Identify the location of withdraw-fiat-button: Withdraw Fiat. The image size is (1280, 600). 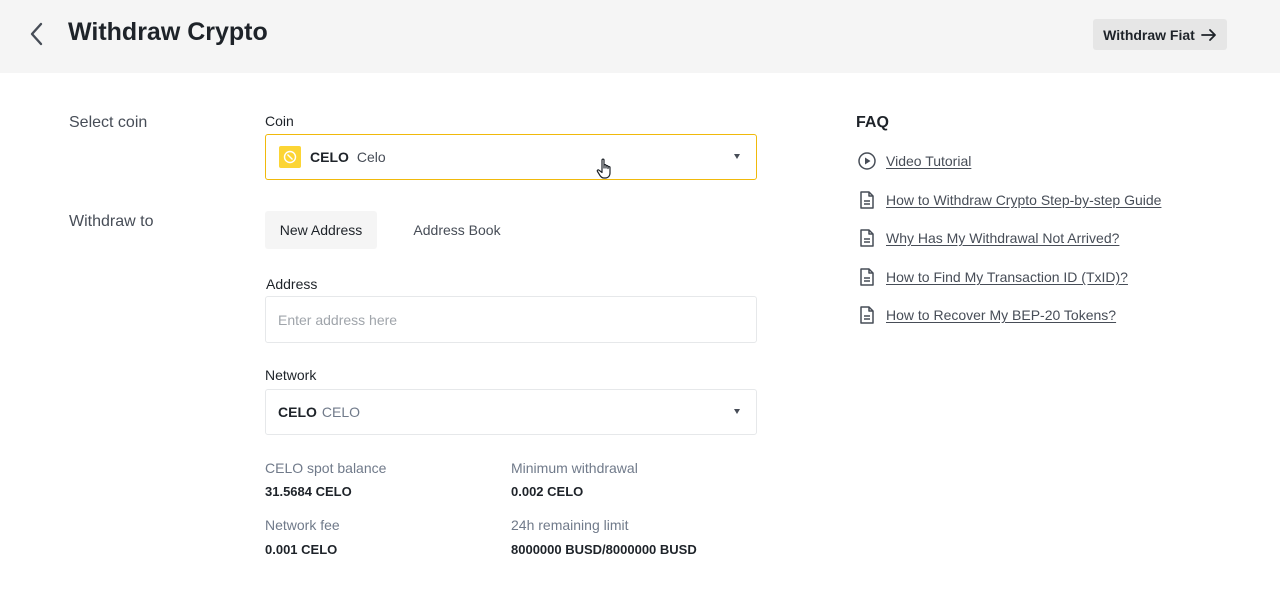
(1160, 34).